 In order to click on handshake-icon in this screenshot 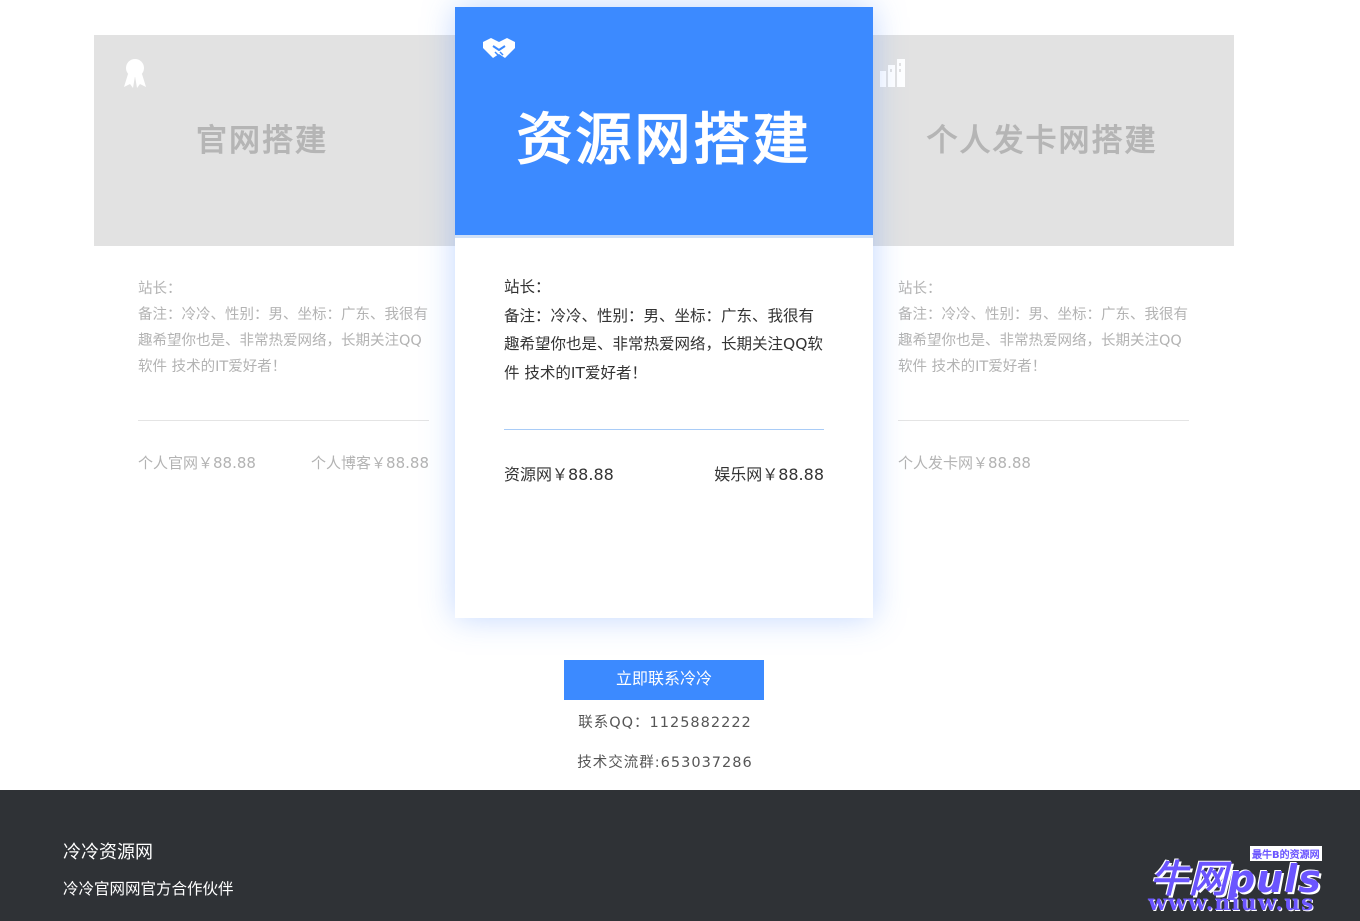, I will do `click(499, 48)`.